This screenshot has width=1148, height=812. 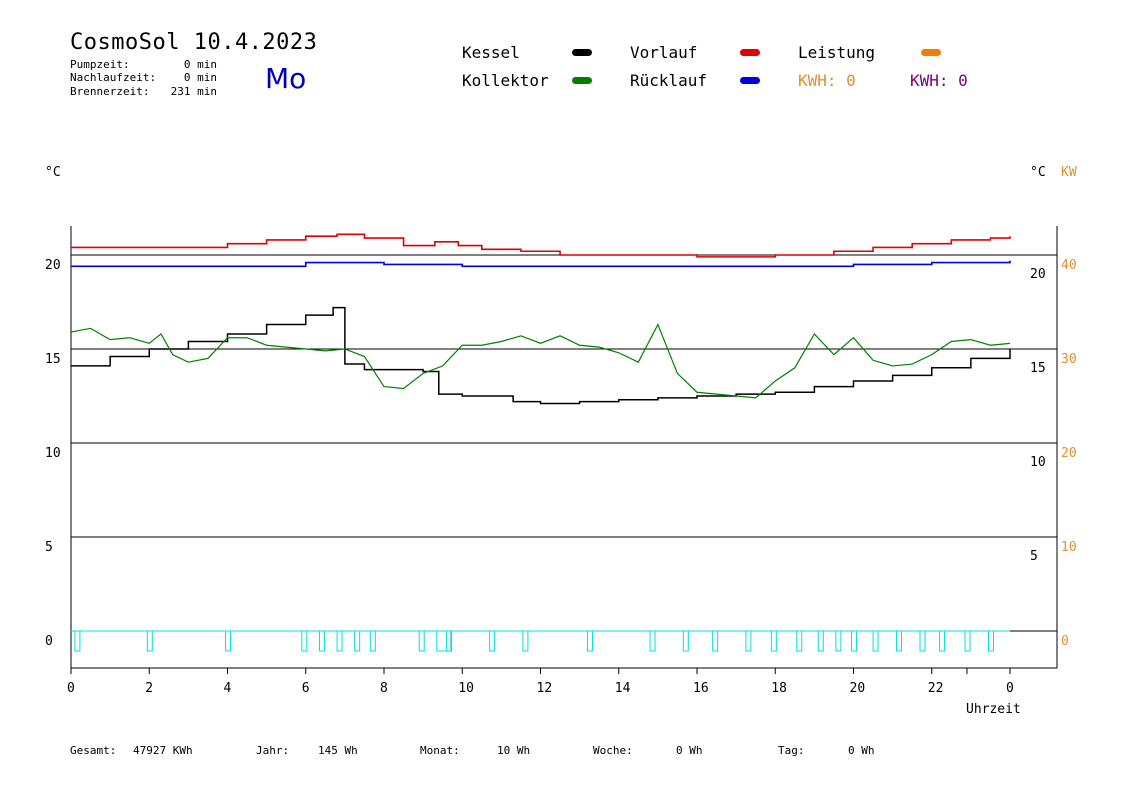 I want to click on footer-woche-value: 0 Wh, so click(x=689, y=750).